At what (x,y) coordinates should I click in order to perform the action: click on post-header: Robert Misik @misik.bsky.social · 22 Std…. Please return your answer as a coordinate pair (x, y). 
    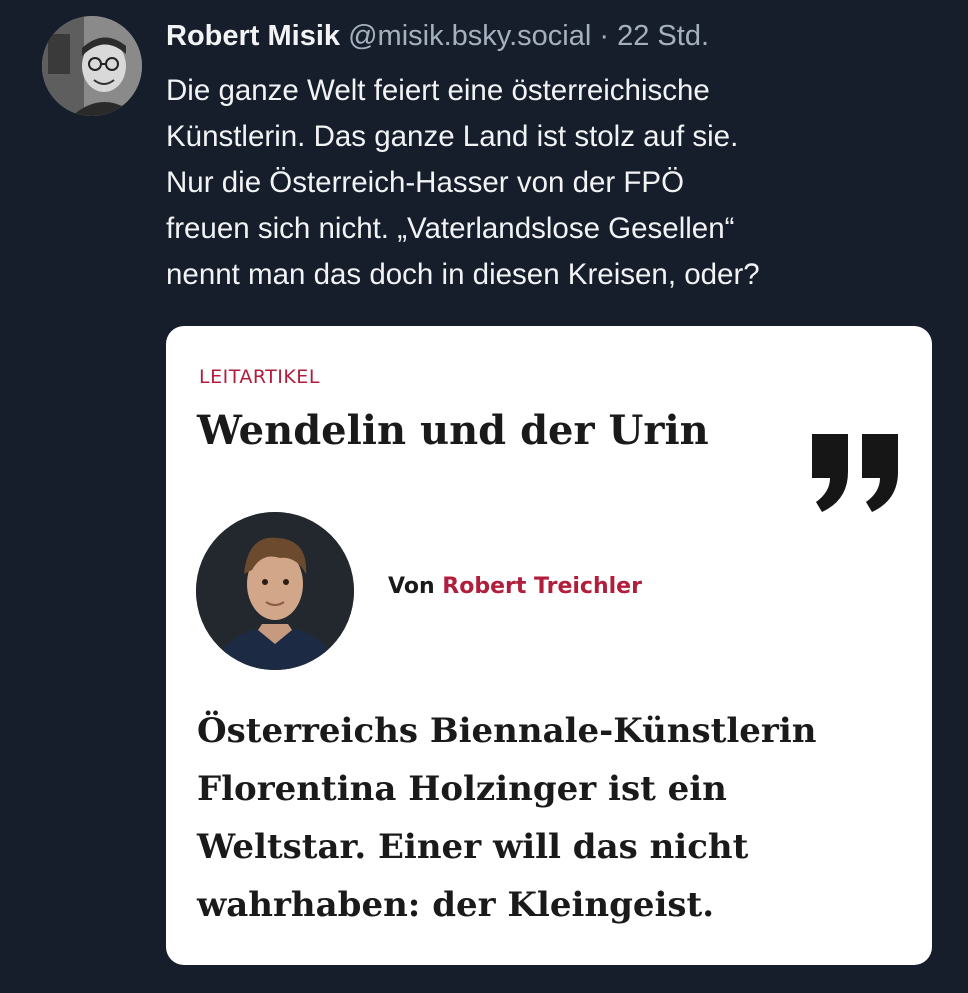
    Looking at the image, I should click on (437, 36).